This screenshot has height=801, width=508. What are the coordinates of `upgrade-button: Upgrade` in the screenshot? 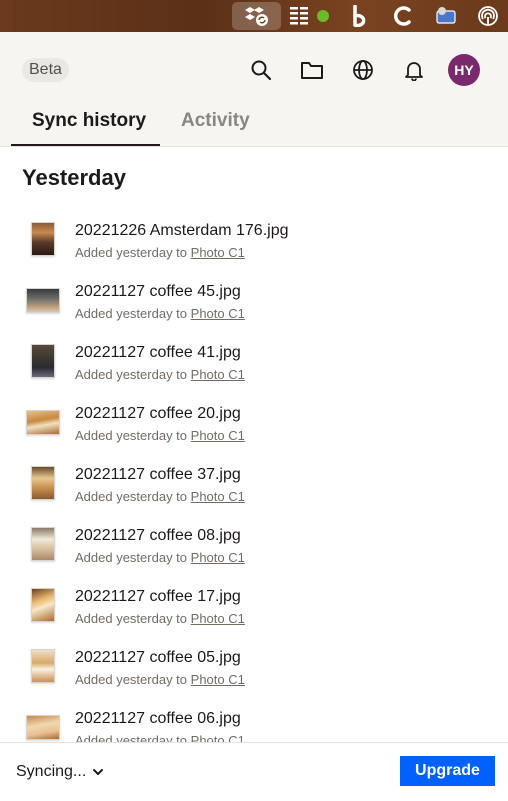 It's located at (447, 771).